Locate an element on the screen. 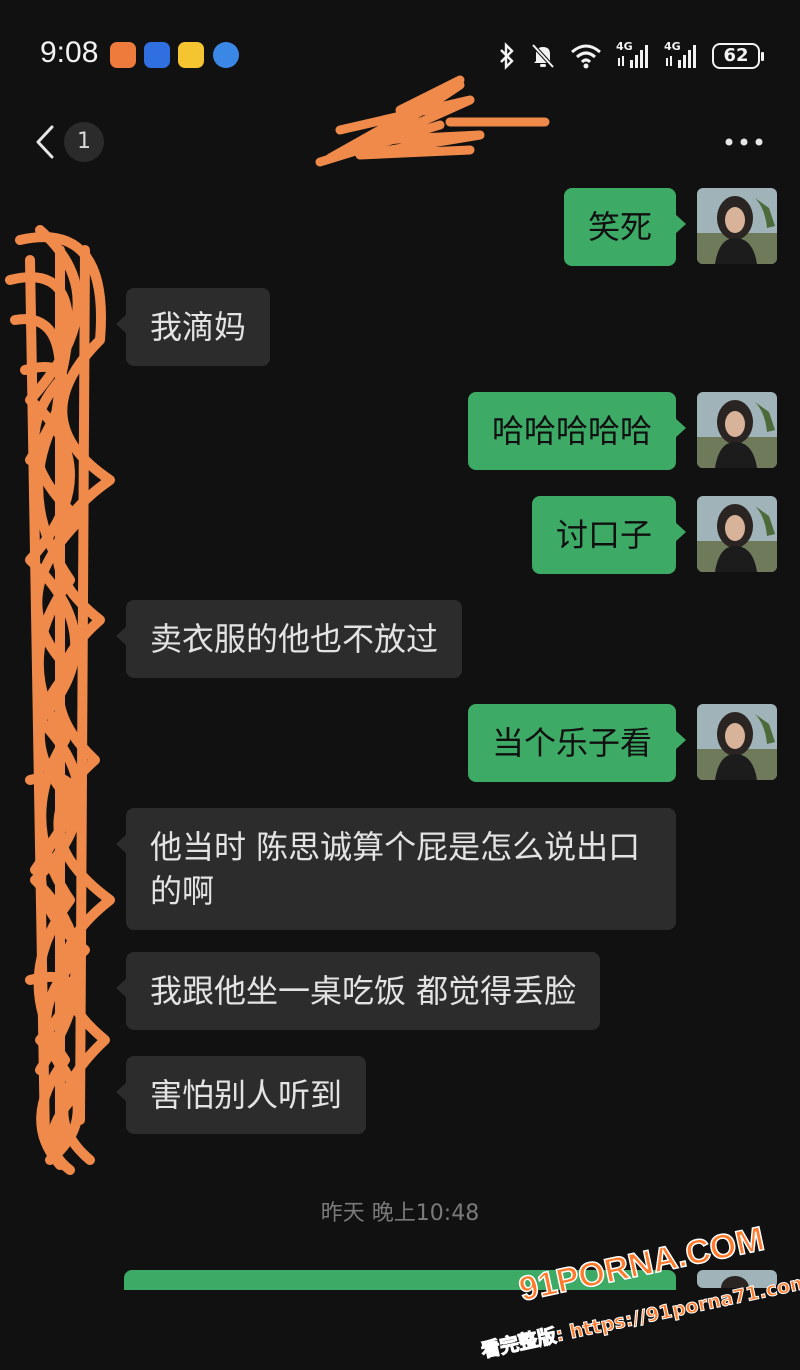  status-bar: 9:08 4G 4G 62 is located at coordinates (400, 55).